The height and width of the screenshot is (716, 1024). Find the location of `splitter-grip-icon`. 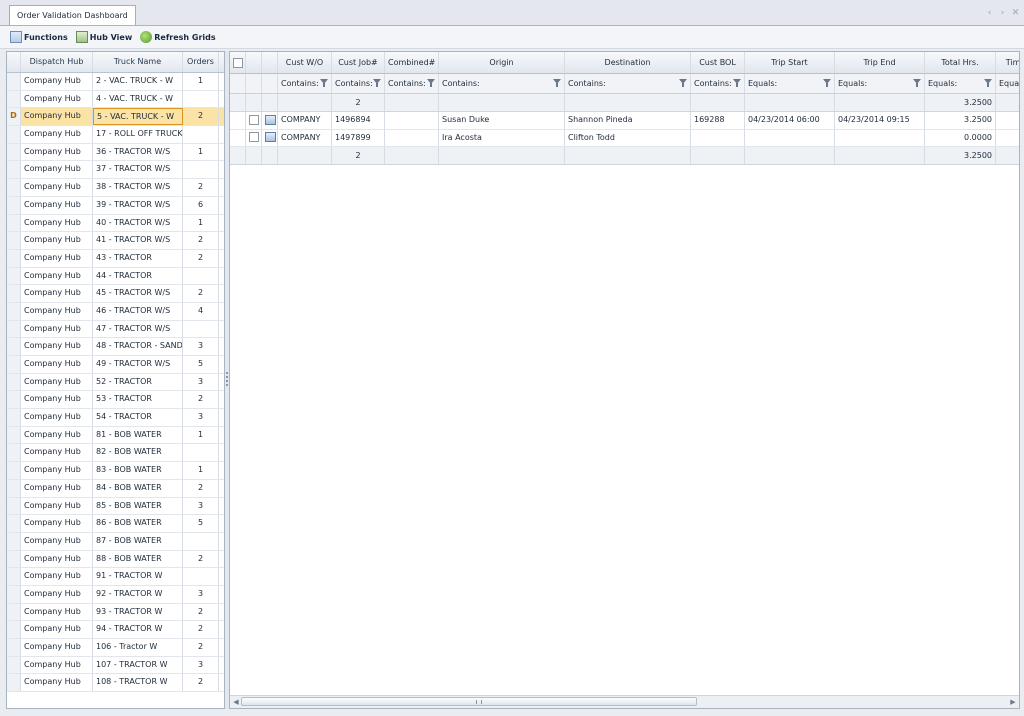

splitter-grip-icon is located at coordinates (227, 379).